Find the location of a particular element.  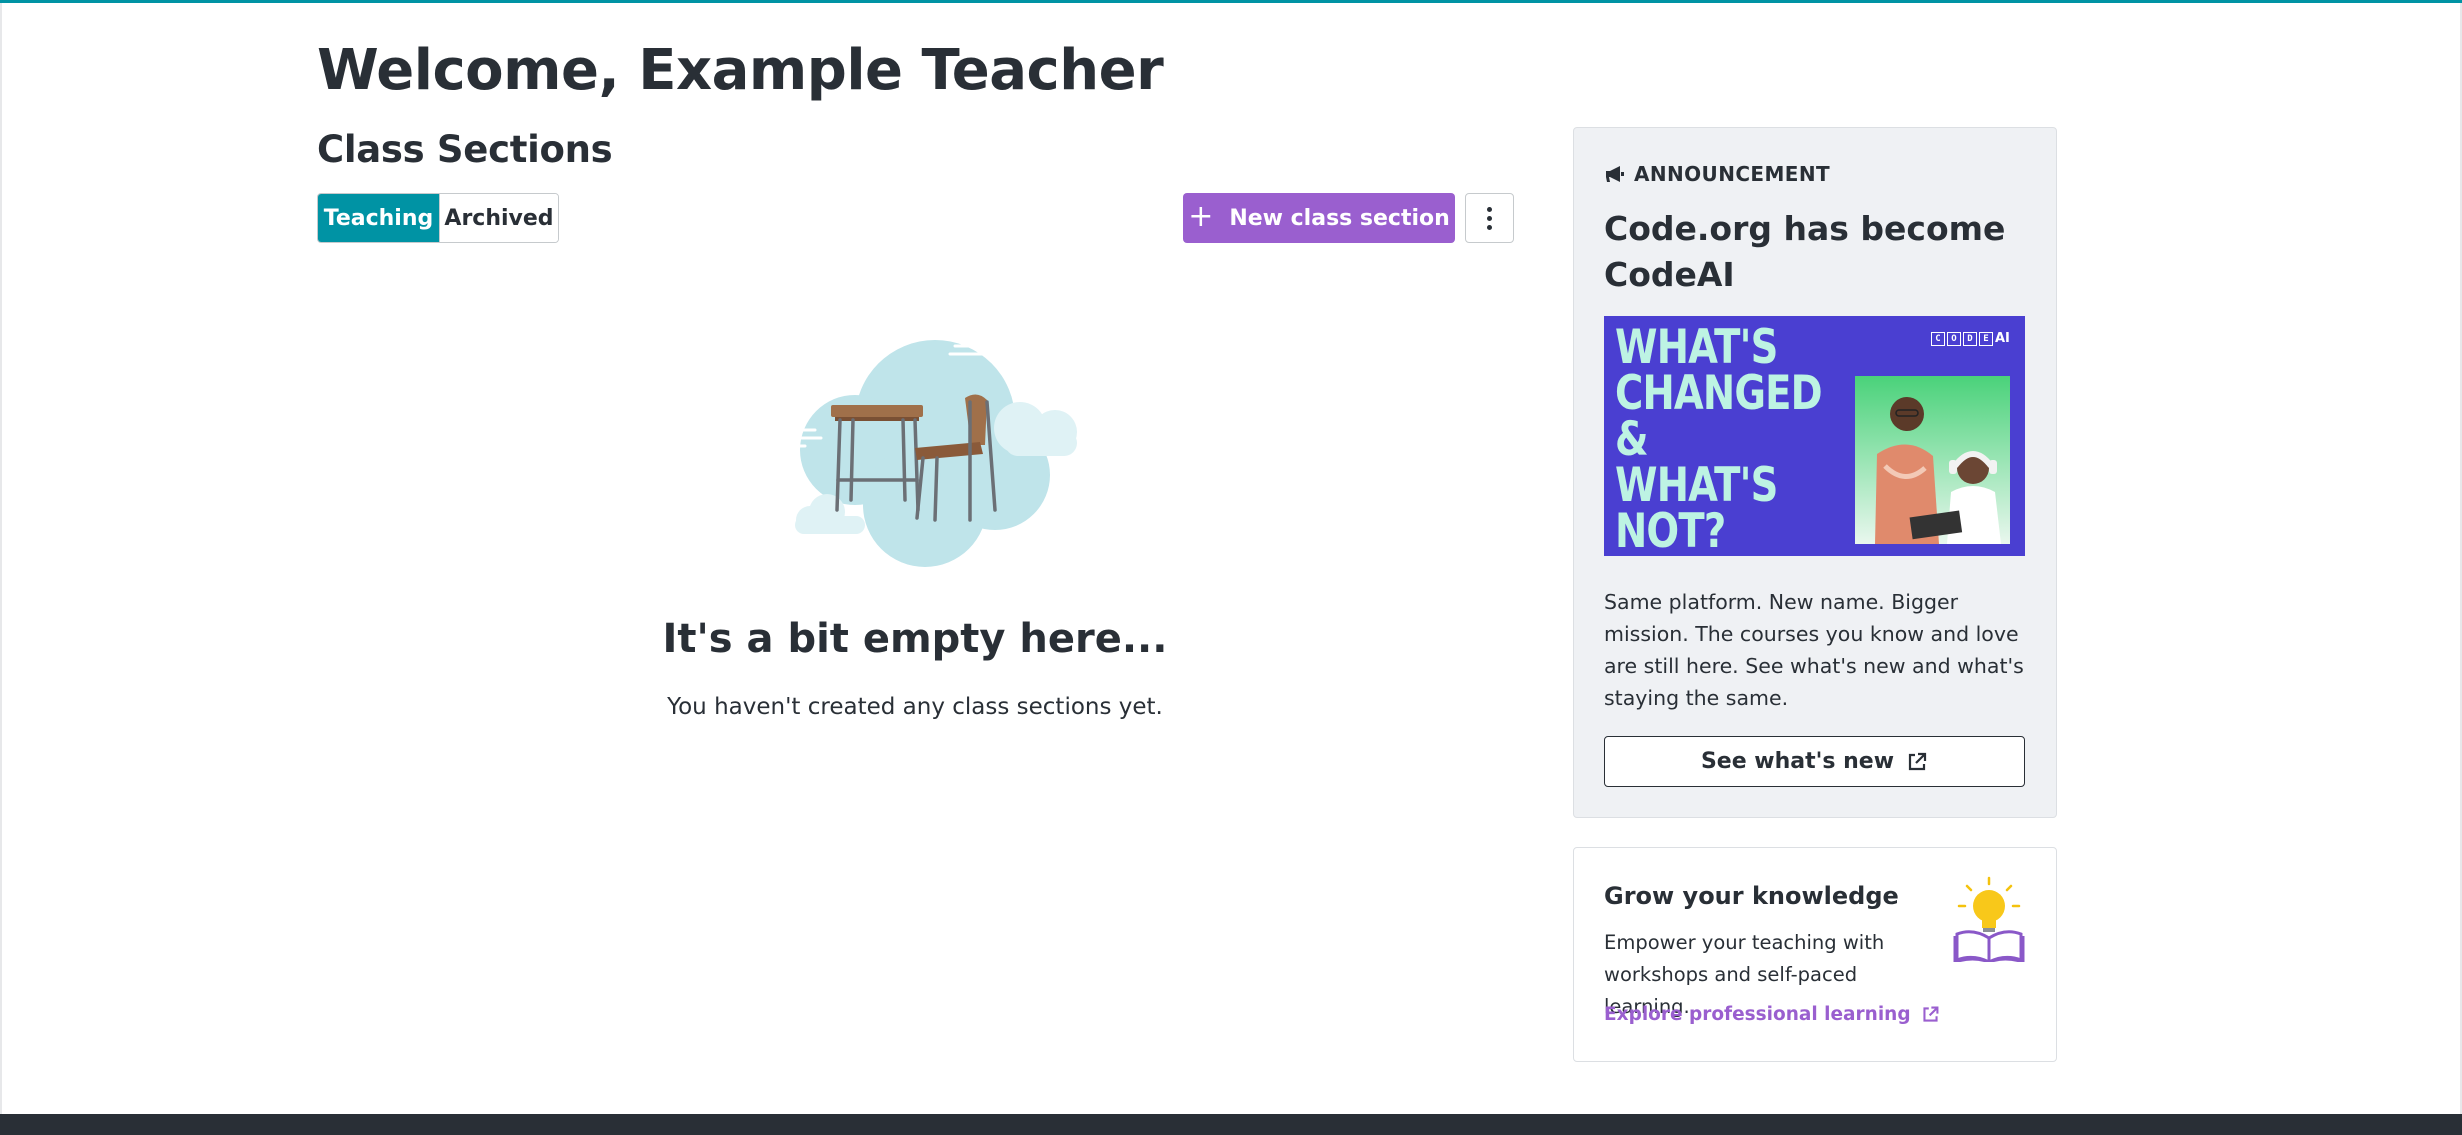

class-sections-title: Class Sections is located at coordinates (465, 149).